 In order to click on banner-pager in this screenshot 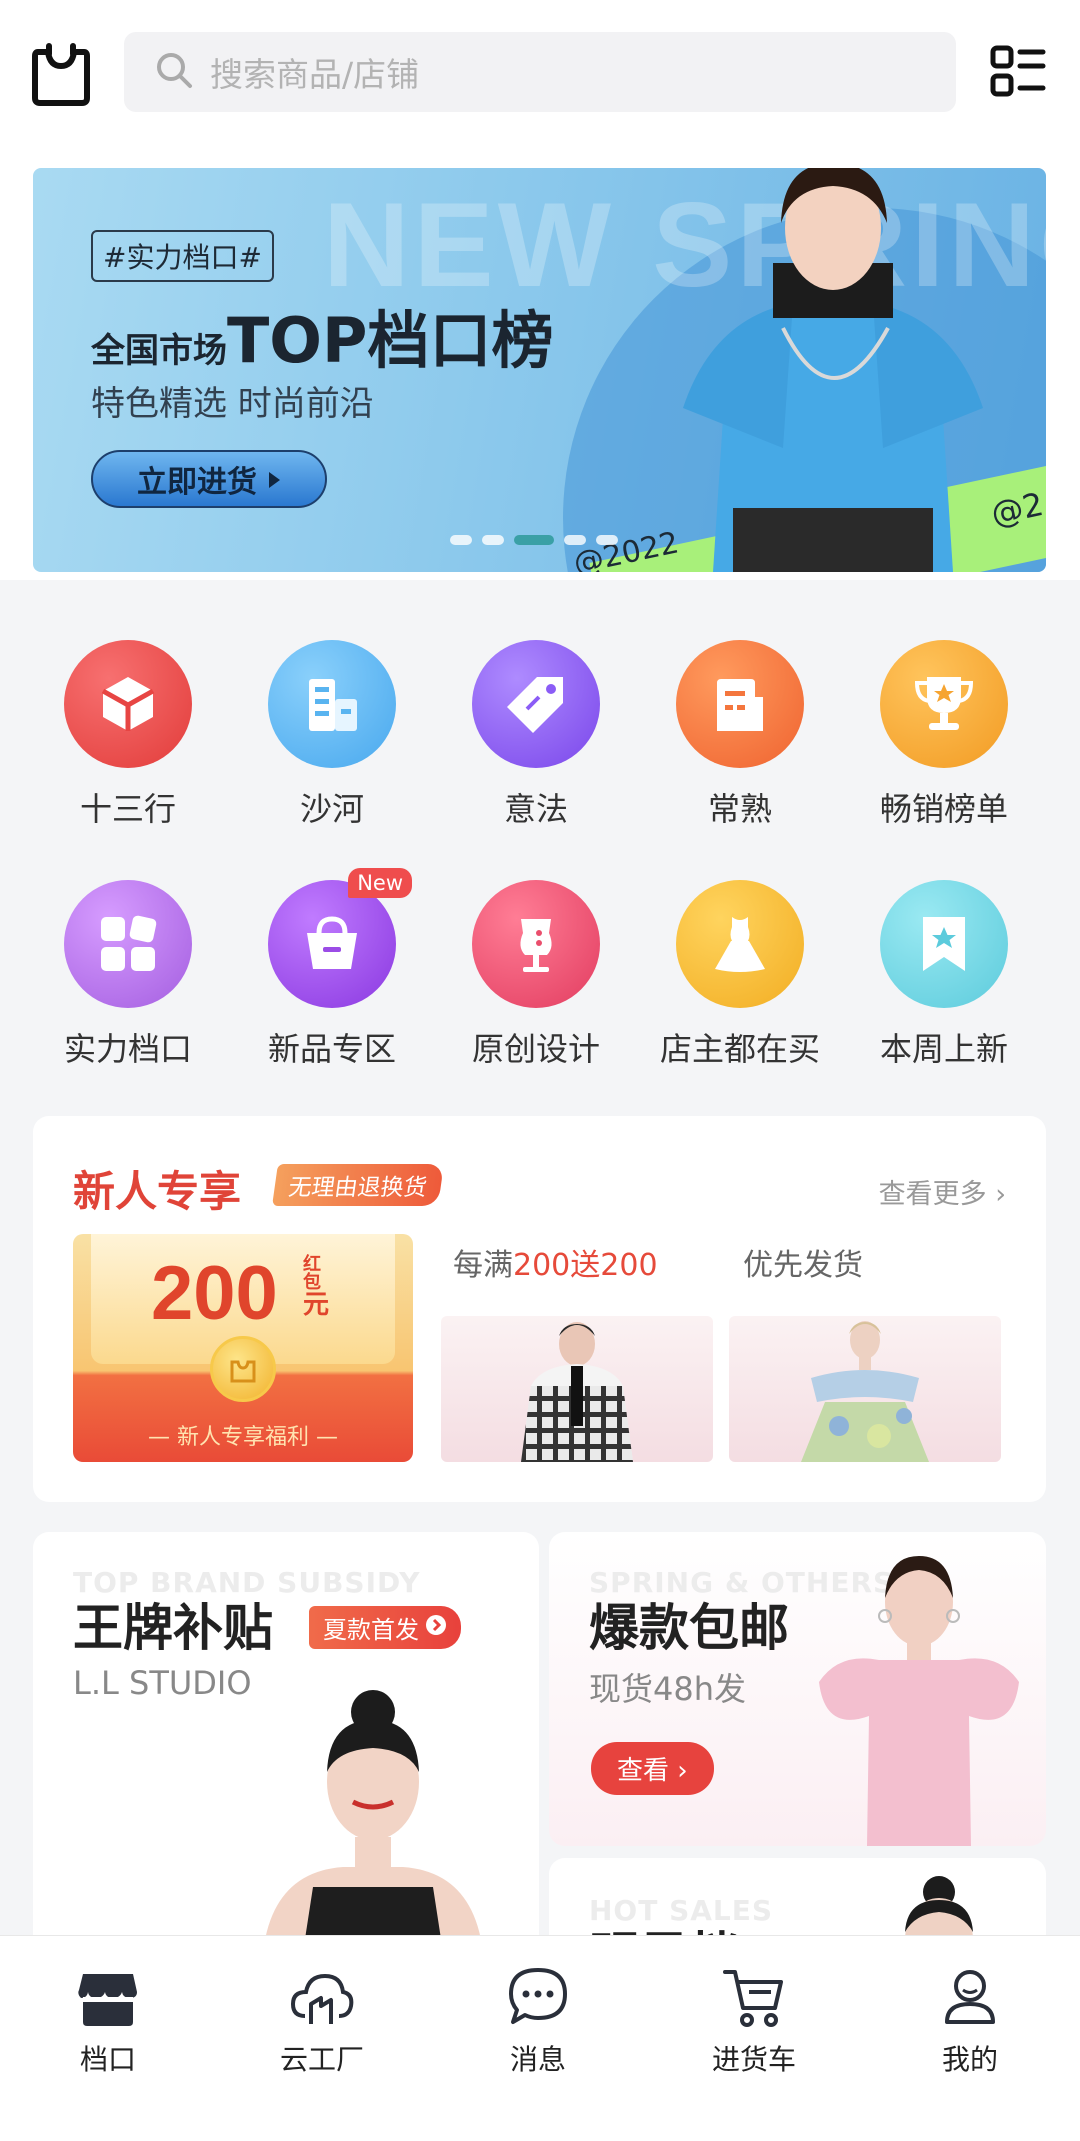, I will do `click(534, 540)`.